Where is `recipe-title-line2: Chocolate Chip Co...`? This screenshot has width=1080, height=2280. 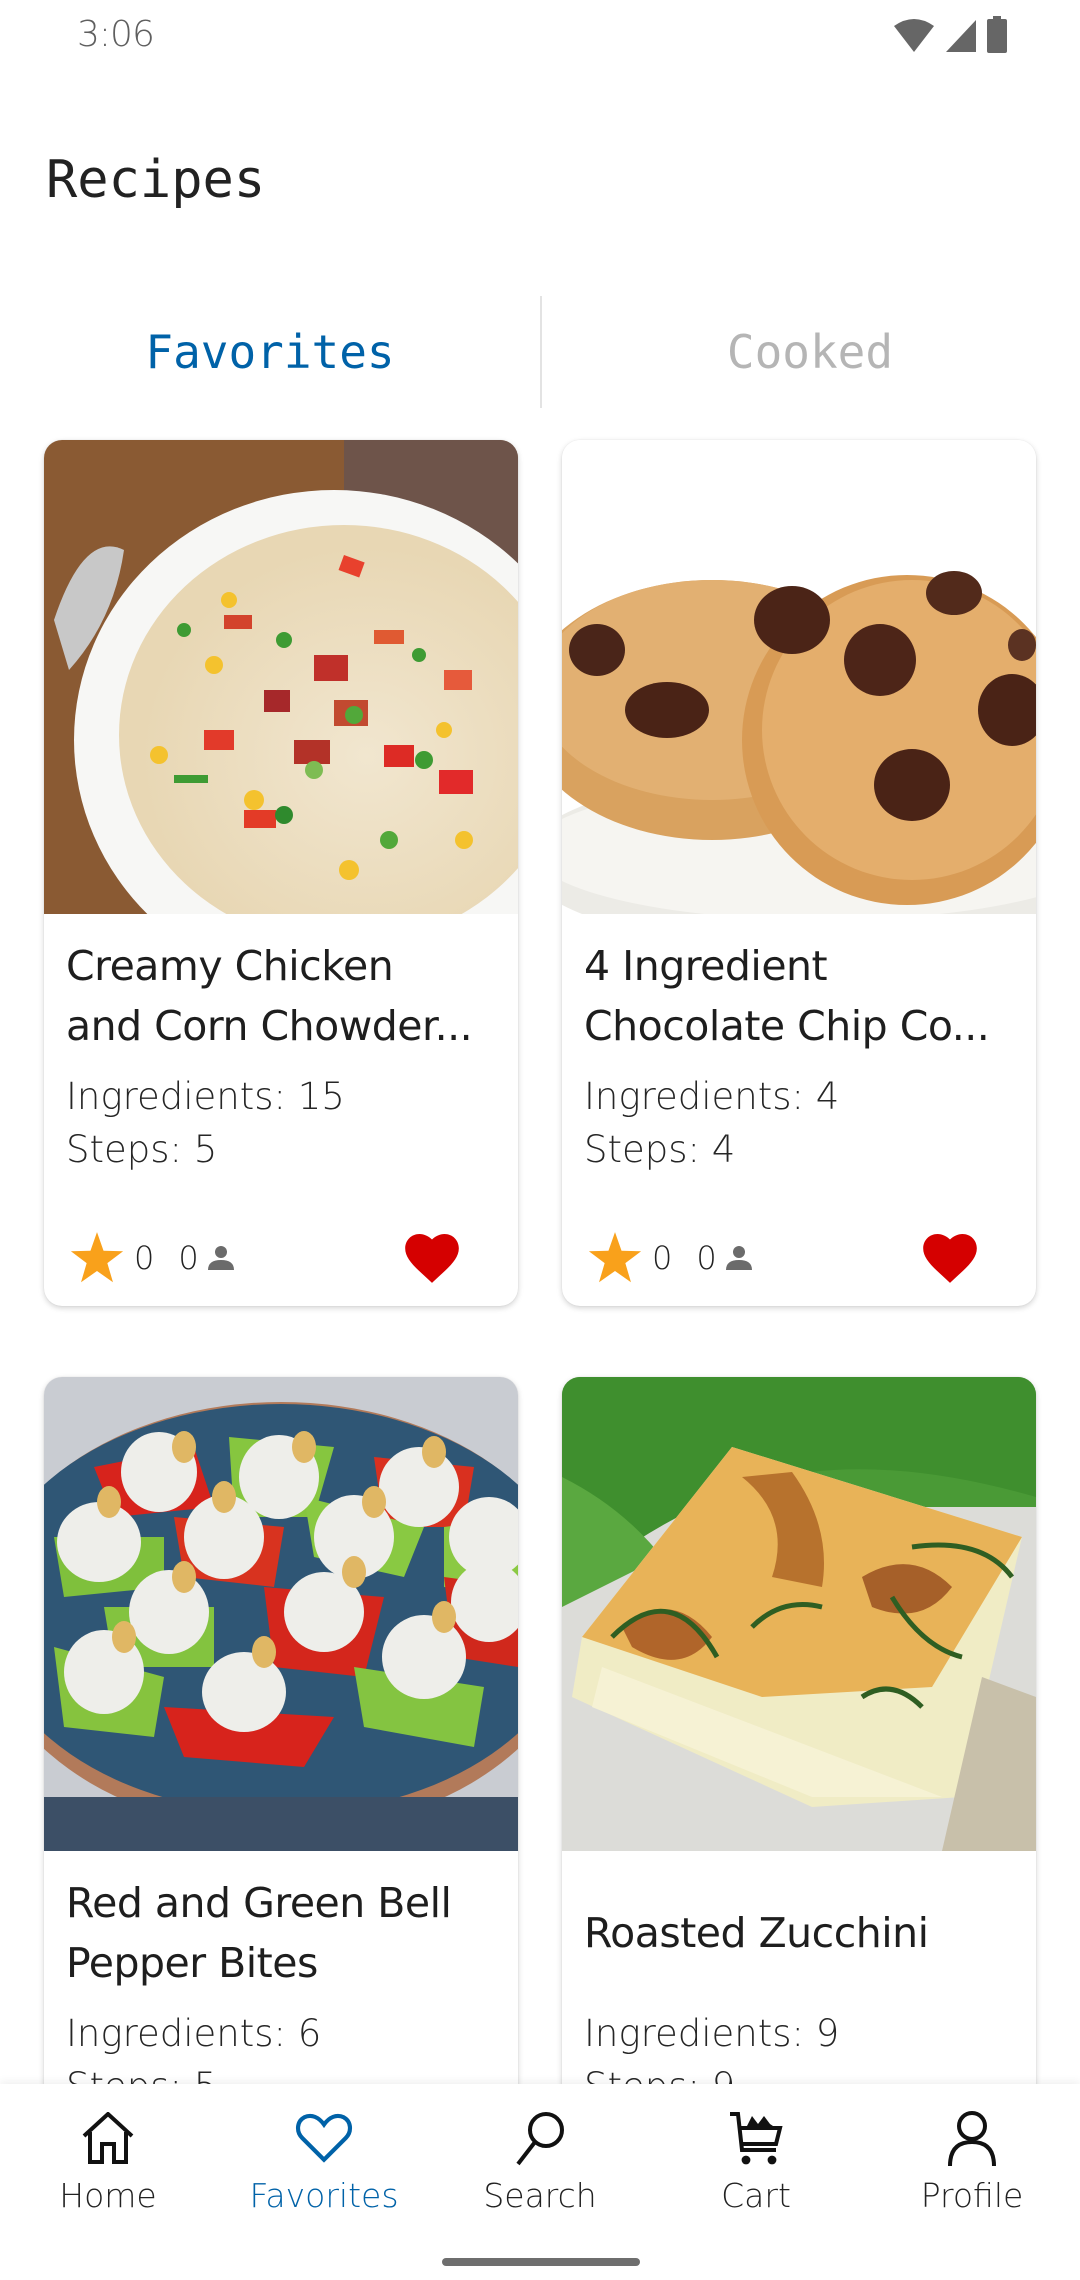
recipe-title-line2: Chocolate Chip Co... is located at coordinates (787, 1026).